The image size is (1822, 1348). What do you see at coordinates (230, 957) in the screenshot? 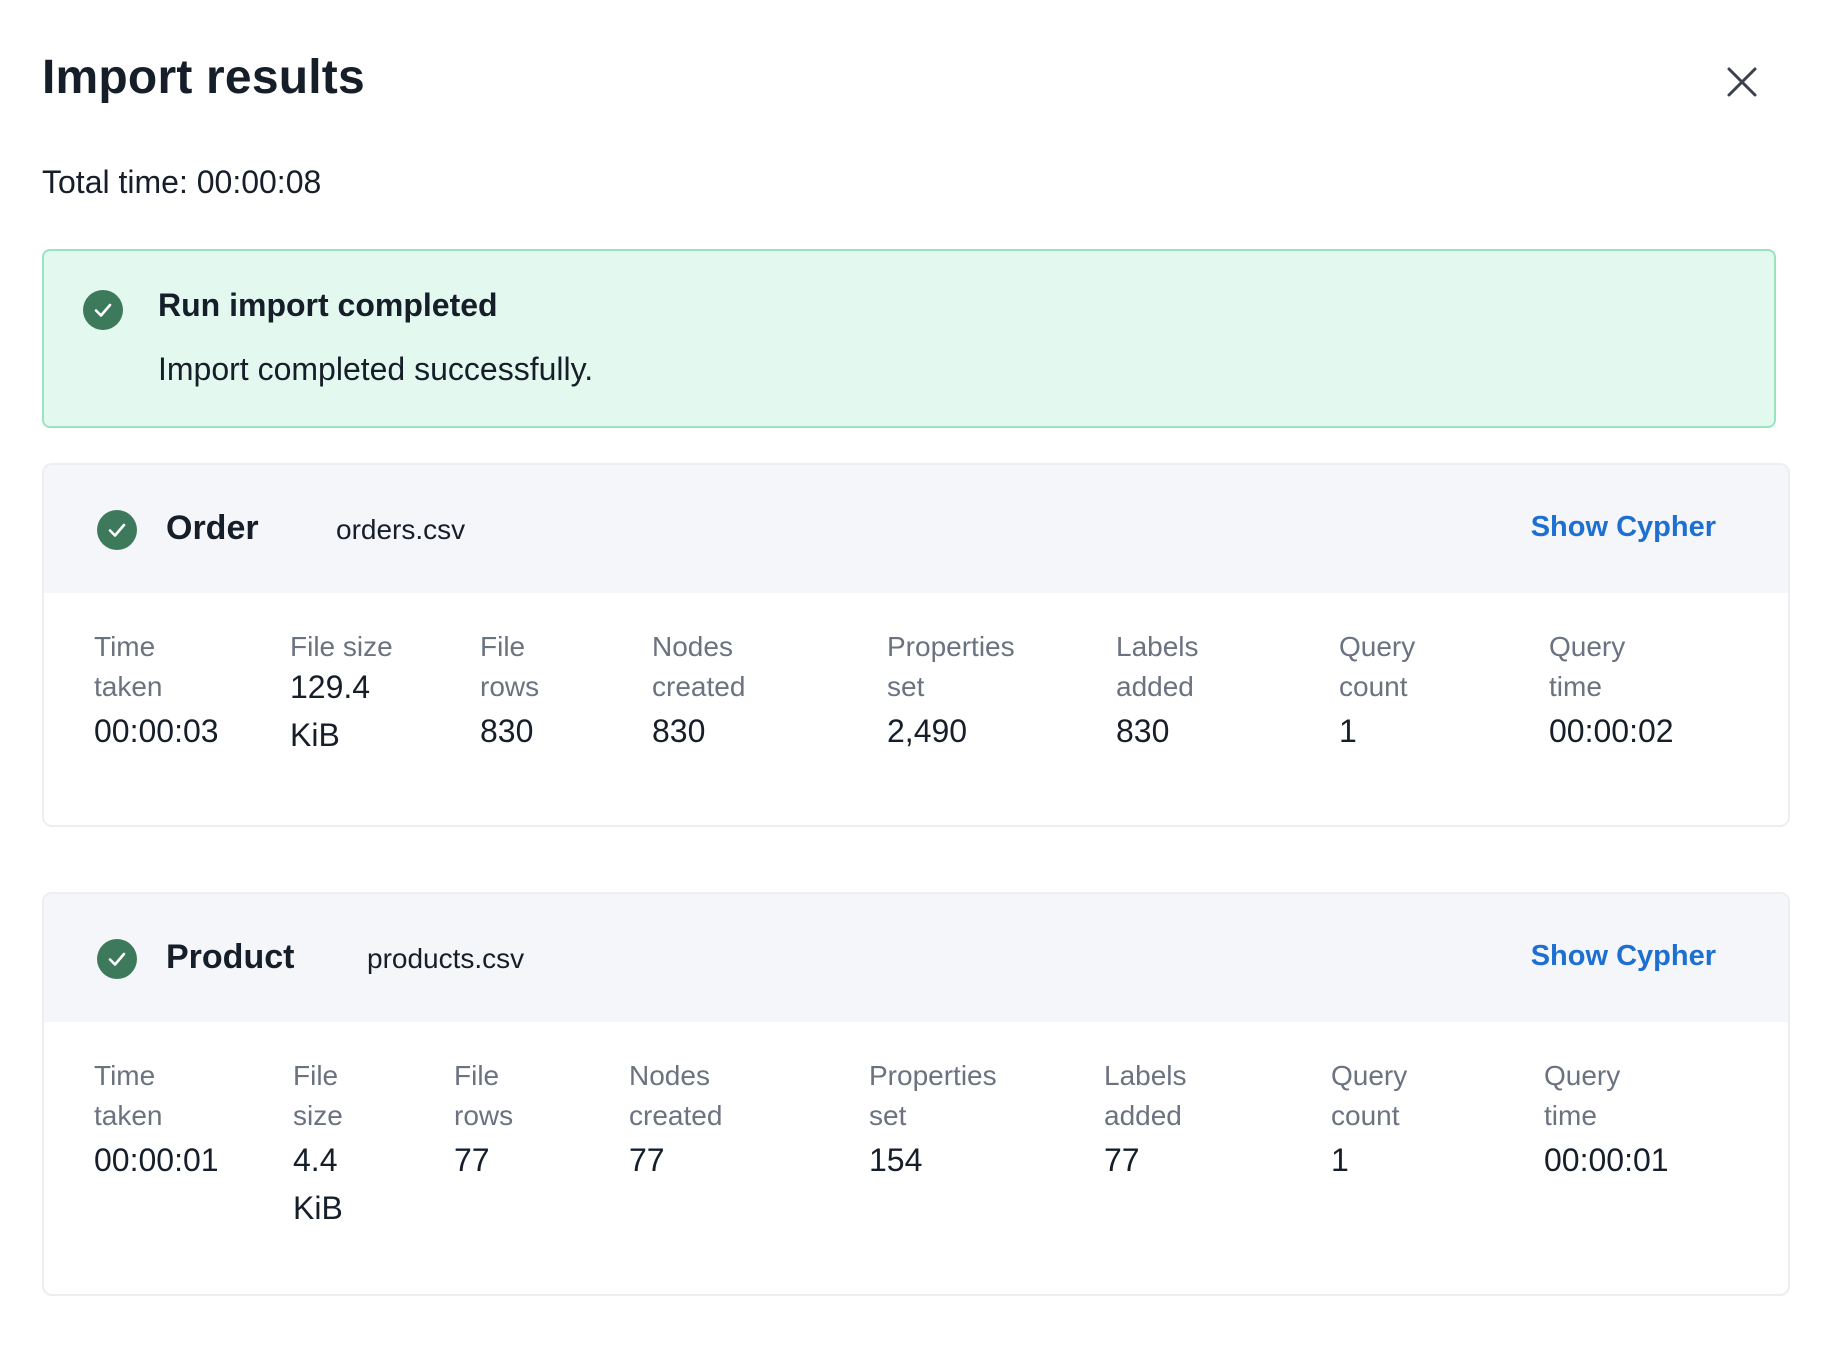
I see `node-label: Product` at bounding box center [230, 957].